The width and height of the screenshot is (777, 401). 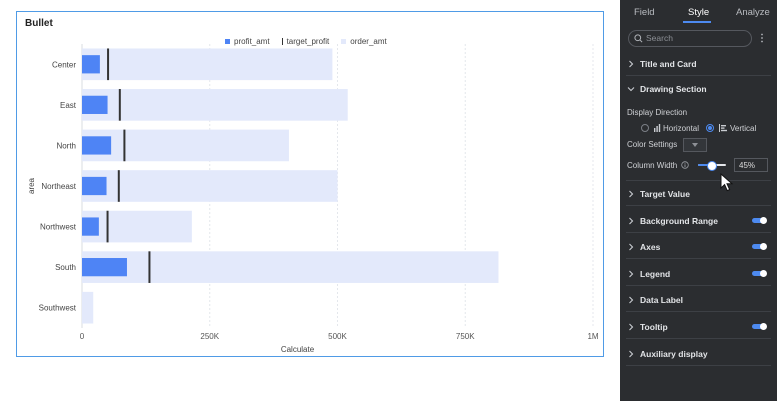 What do you see at coordinates (337, 336) in the screenshot?
I see `x-tick-label: 500K` at bounding box center [337, 336].